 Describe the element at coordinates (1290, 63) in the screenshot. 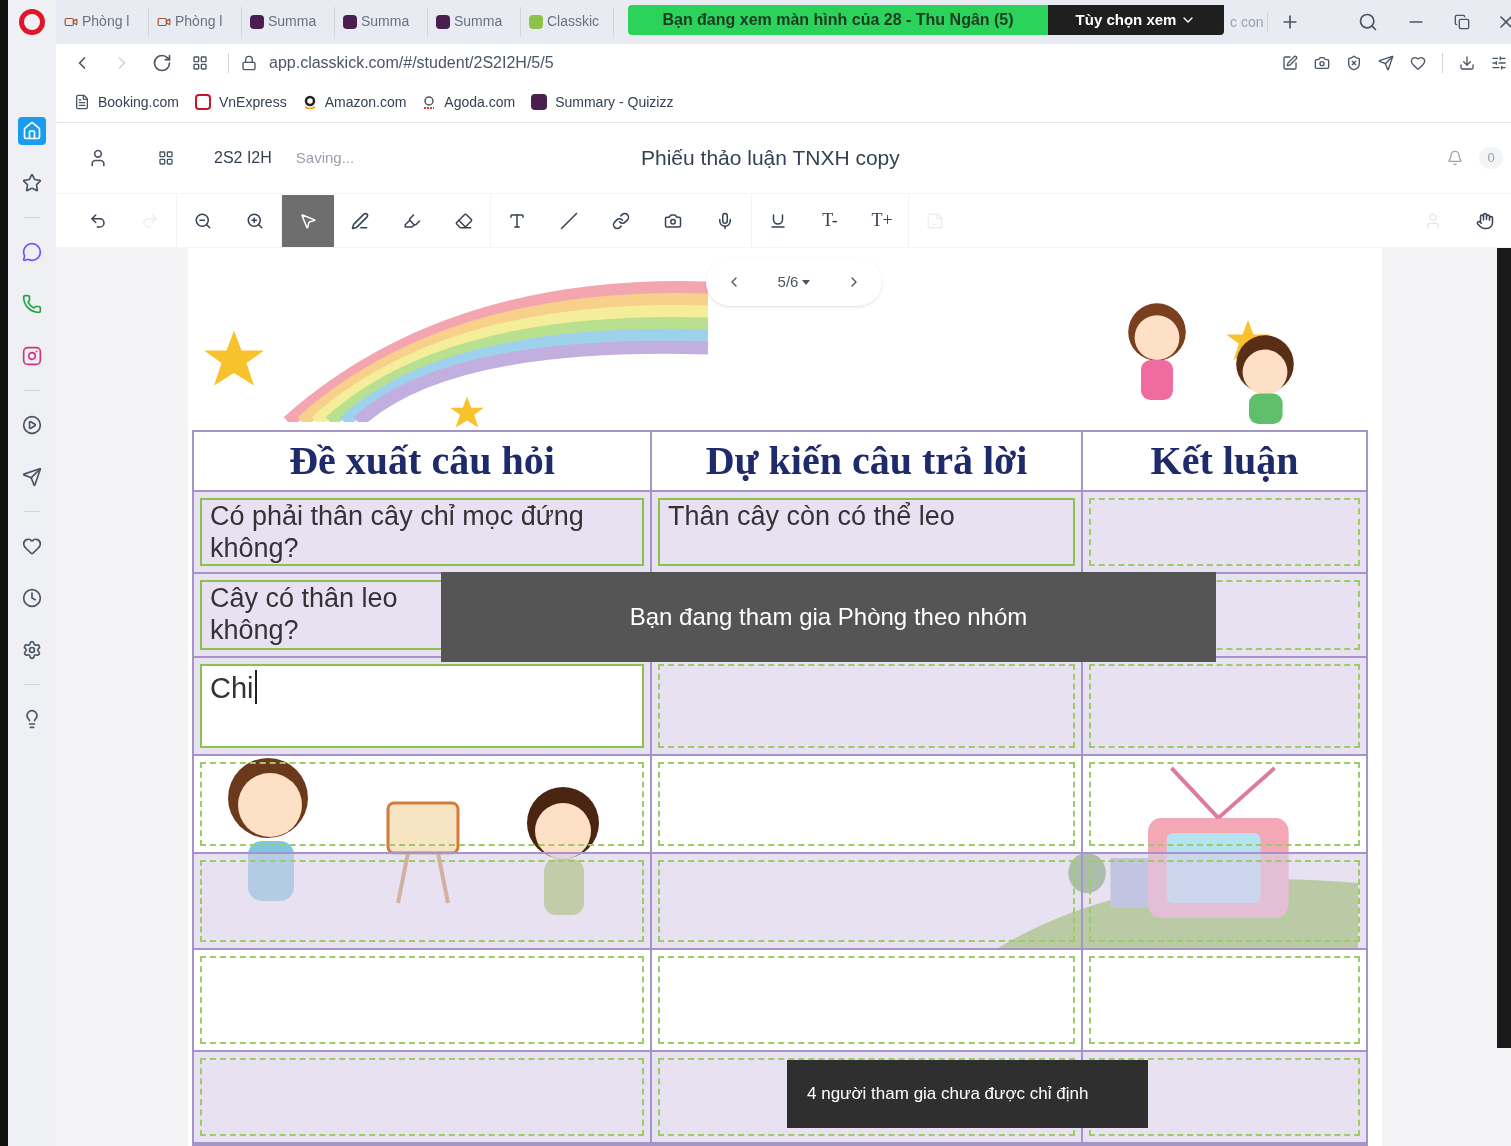

I see `edit-icon` at that location.